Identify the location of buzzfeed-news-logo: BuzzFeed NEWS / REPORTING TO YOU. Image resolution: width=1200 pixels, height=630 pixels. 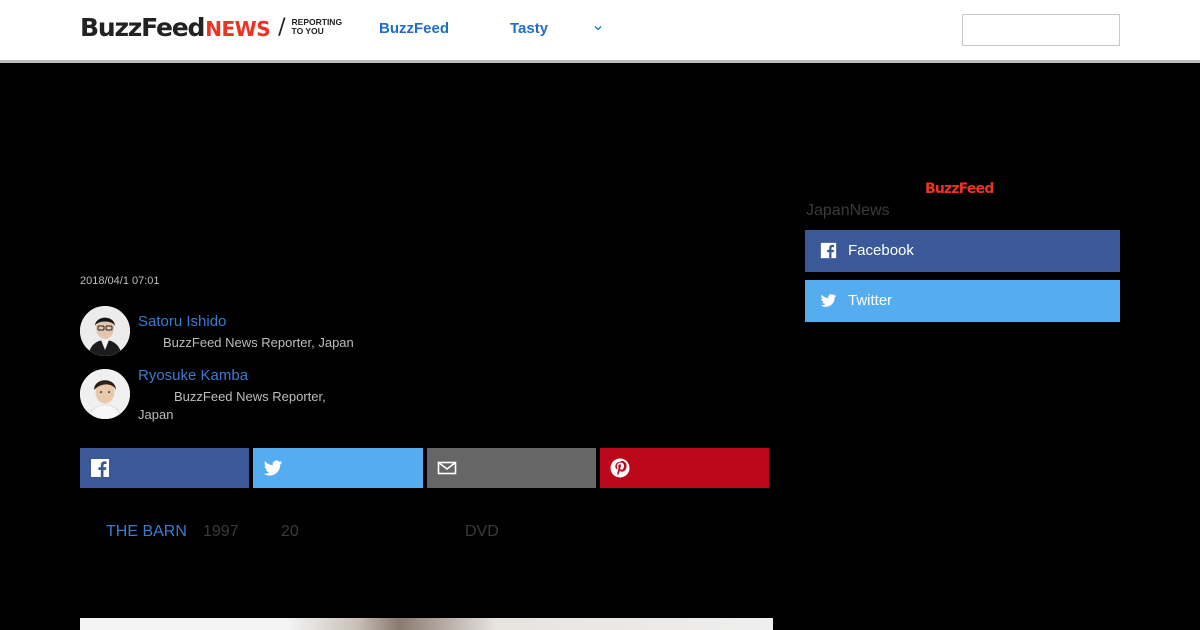
(211, 27).